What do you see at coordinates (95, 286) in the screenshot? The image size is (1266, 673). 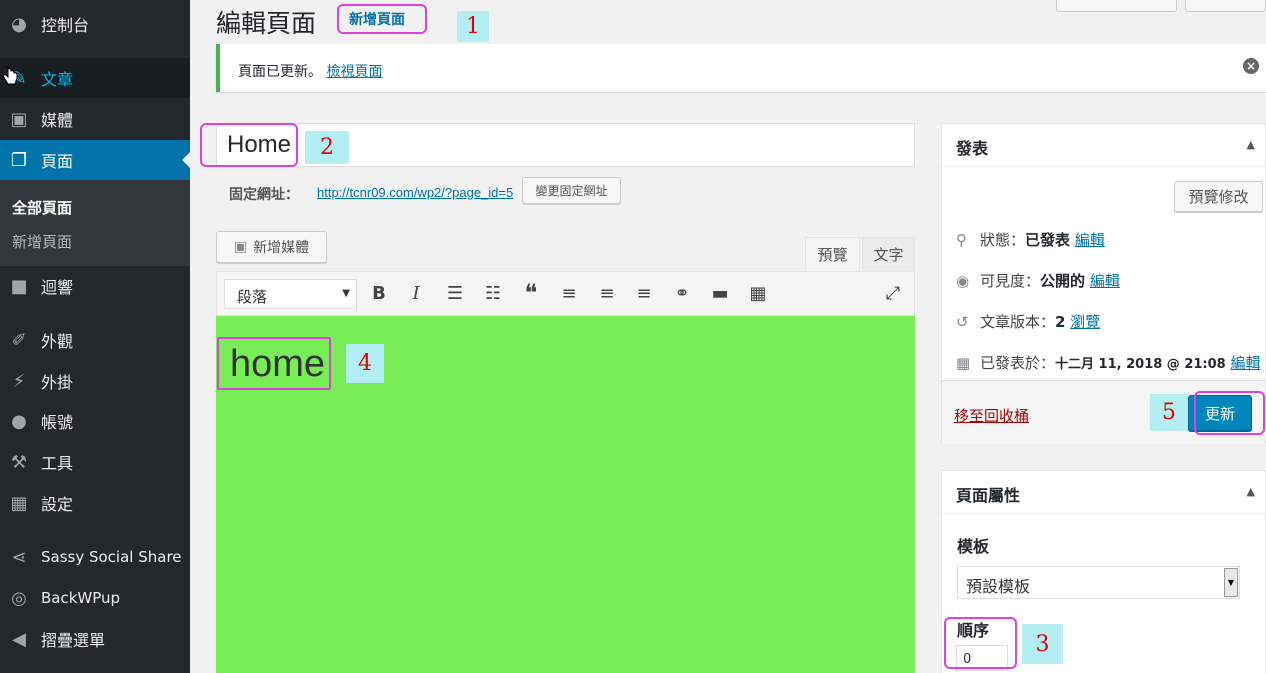 I see `menu-comments: ■ 迴響` at bounding box center [95, 286].